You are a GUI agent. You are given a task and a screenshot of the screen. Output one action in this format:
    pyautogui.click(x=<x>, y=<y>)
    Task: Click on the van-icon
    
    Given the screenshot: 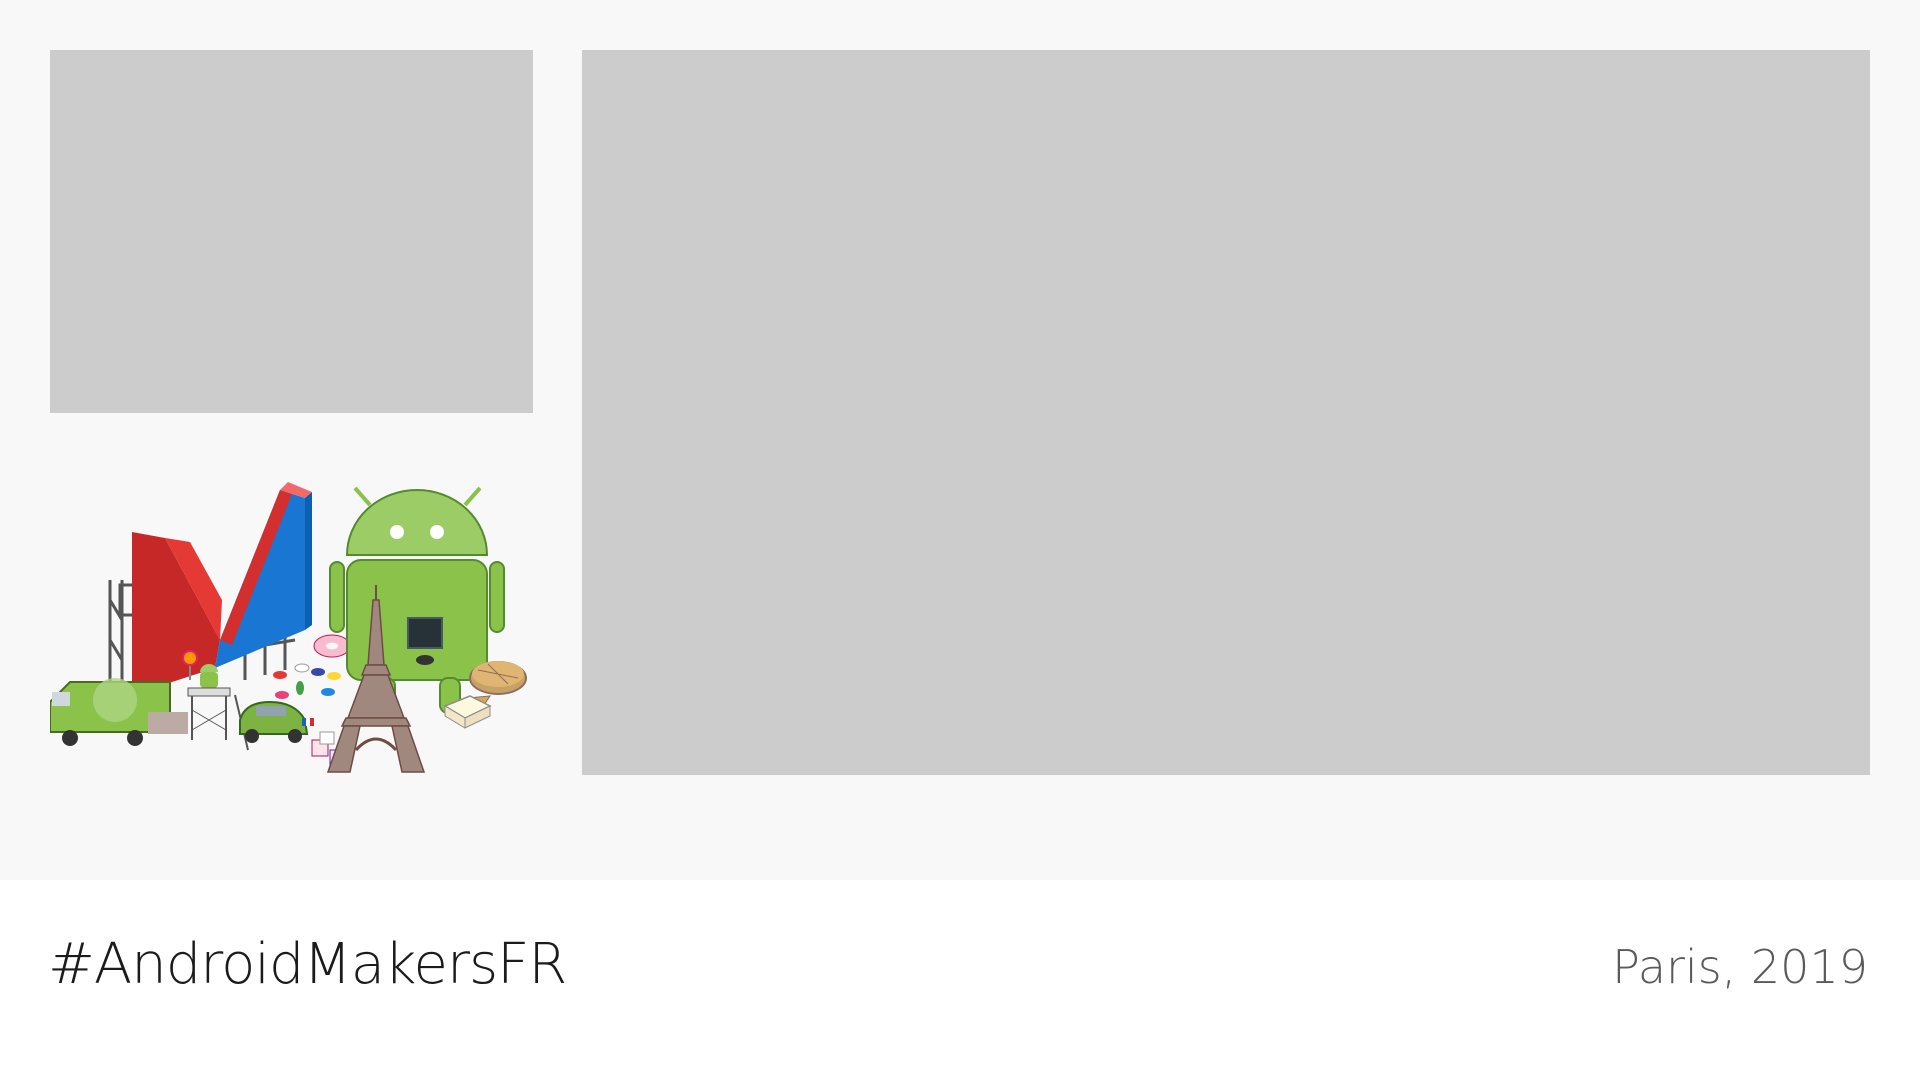 What is the action you would take?
    pyautogui.click(x=119, y=712)
    